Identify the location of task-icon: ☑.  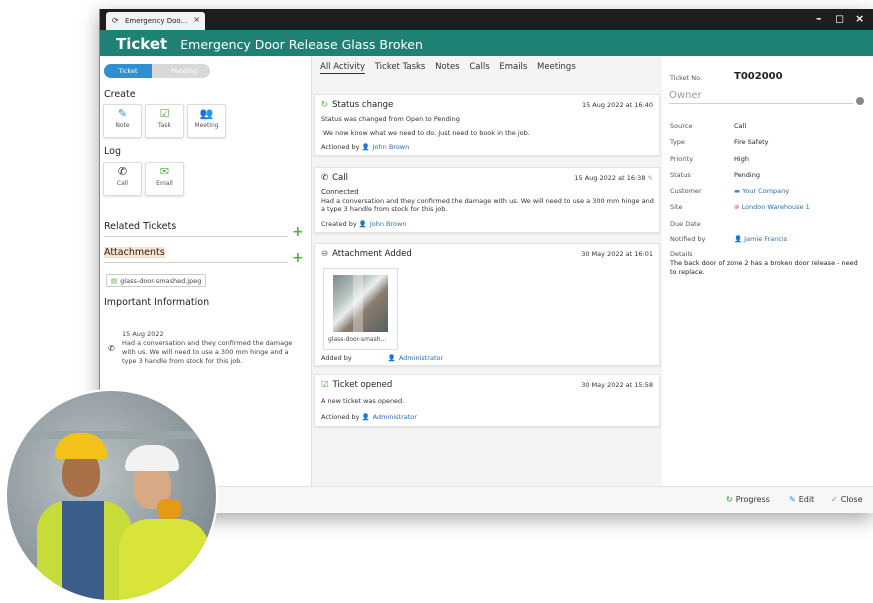
(164, 113).